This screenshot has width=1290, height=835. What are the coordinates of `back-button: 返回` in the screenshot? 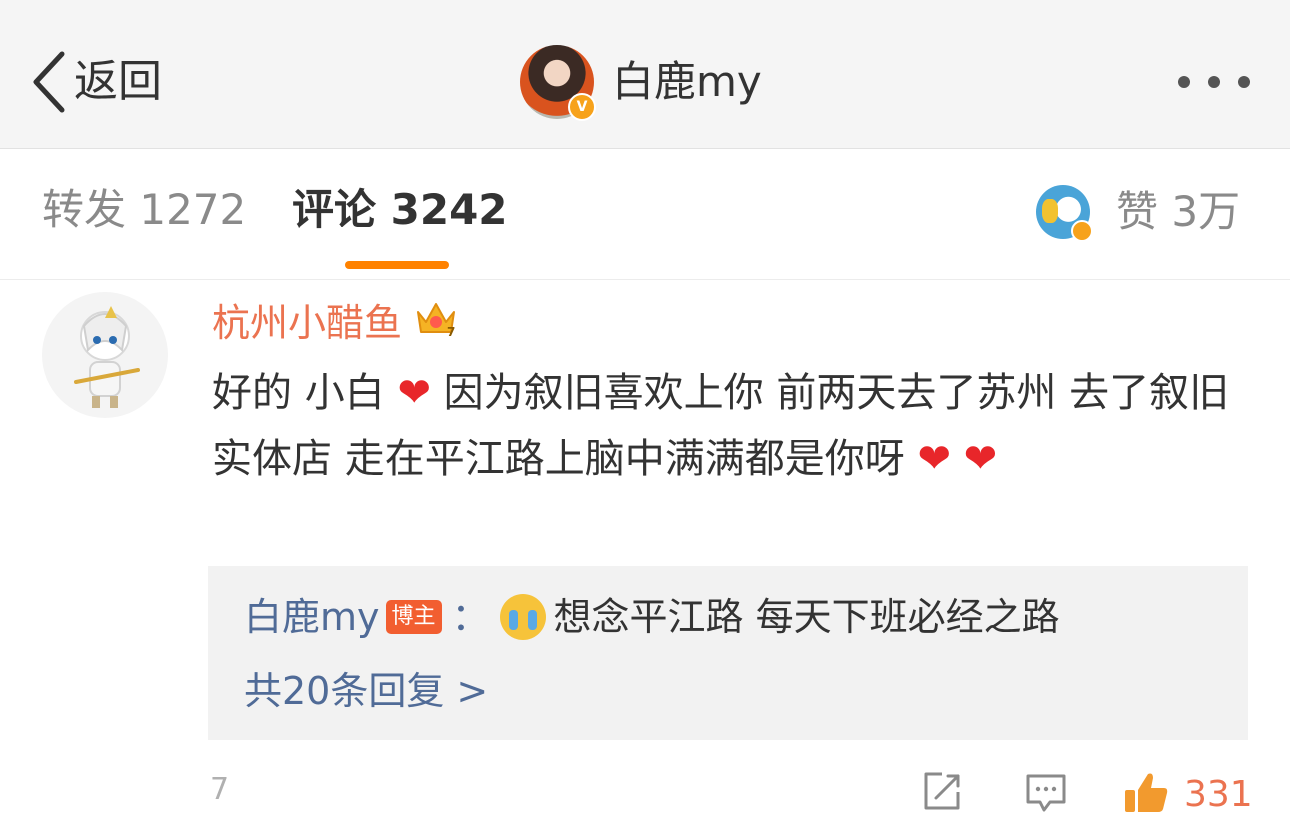 It's located at (96, 82).